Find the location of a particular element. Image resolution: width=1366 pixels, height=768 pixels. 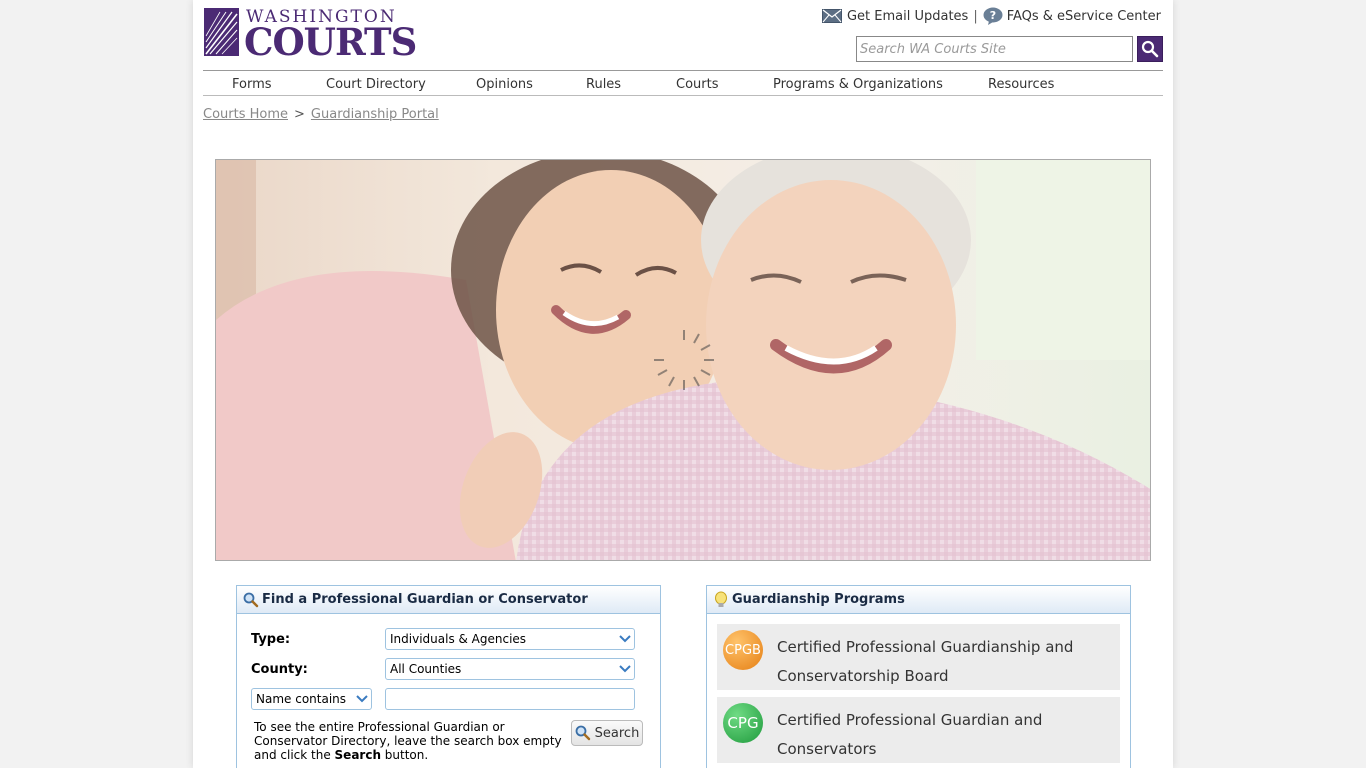

guardian-search-button: Search is located at coordinates (607, 733).